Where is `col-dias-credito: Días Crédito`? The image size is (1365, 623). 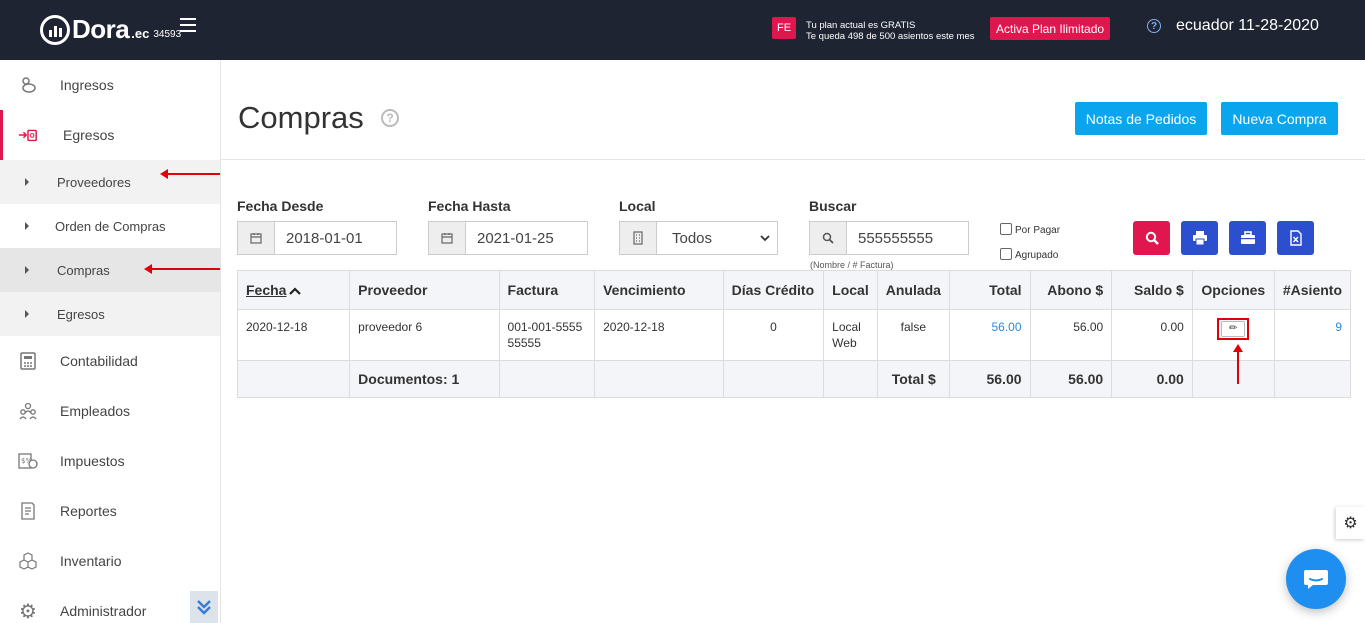
col-dias-credito: Días Crédito is located at coordinates (773, 290).